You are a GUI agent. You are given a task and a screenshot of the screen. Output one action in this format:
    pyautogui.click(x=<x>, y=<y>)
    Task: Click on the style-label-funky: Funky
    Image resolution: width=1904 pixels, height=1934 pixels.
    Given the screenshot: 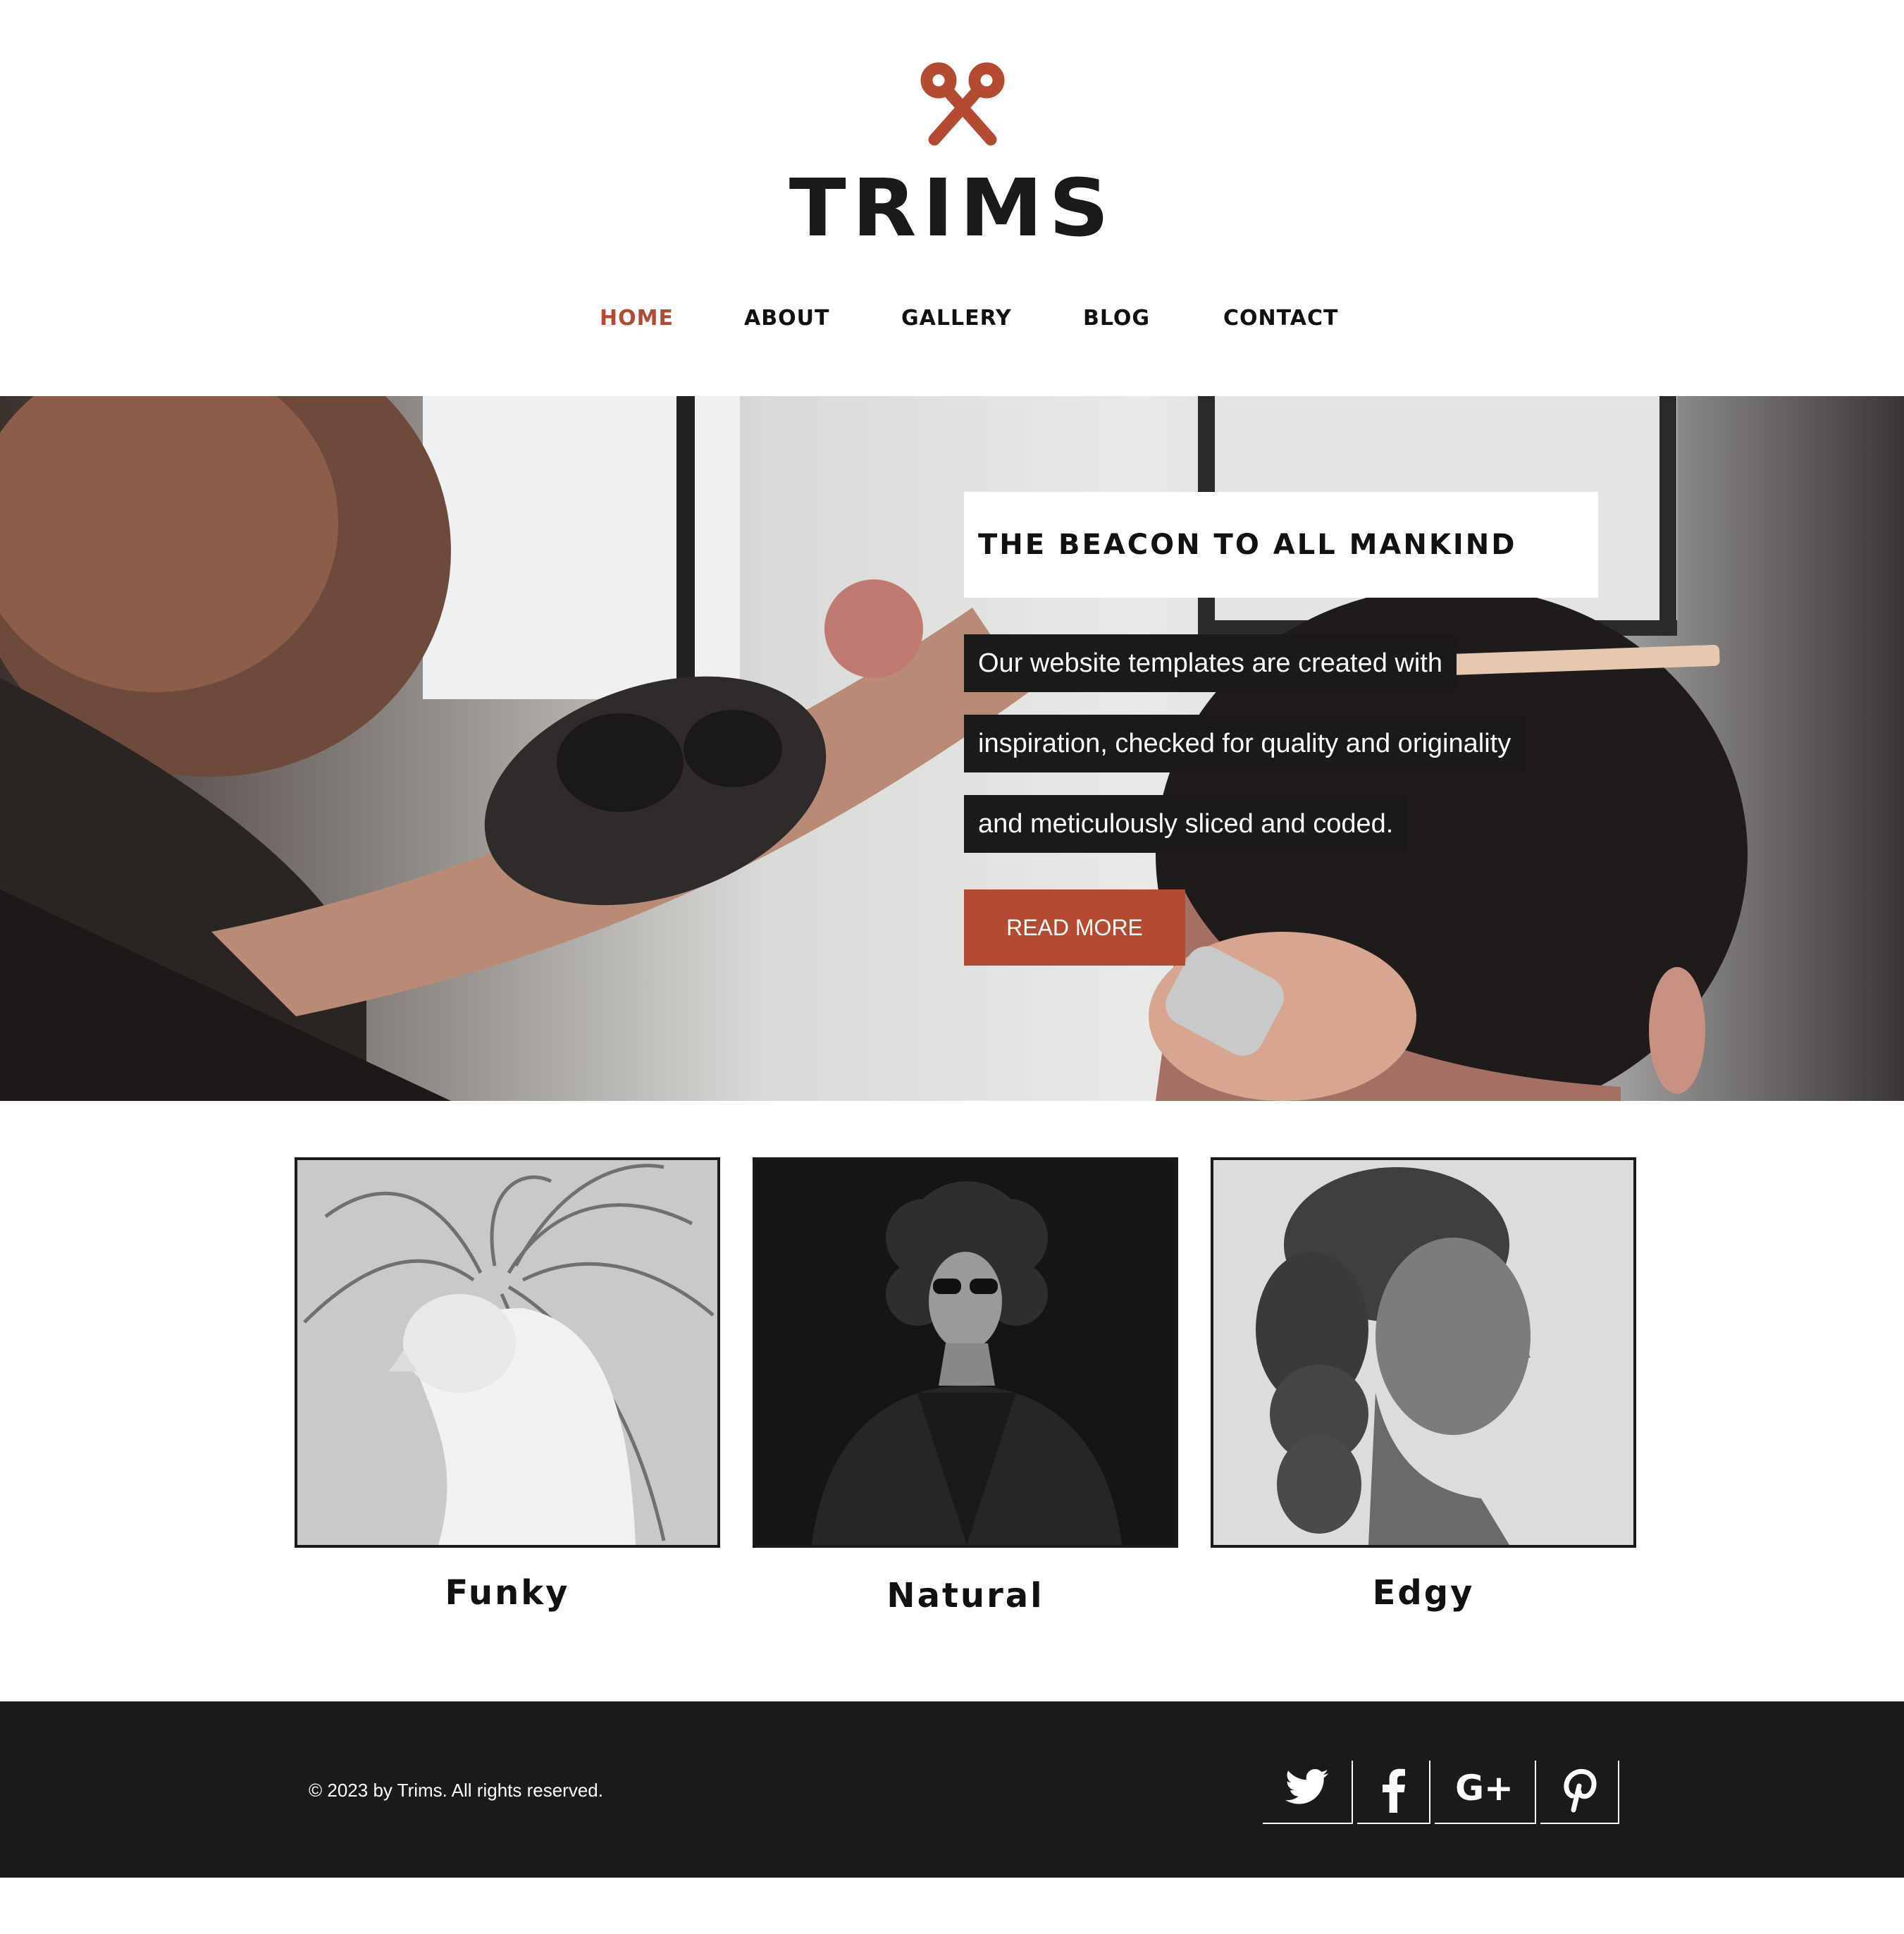 What is the action you would take?
    pyautogui.click(x=507, y=1593)
    